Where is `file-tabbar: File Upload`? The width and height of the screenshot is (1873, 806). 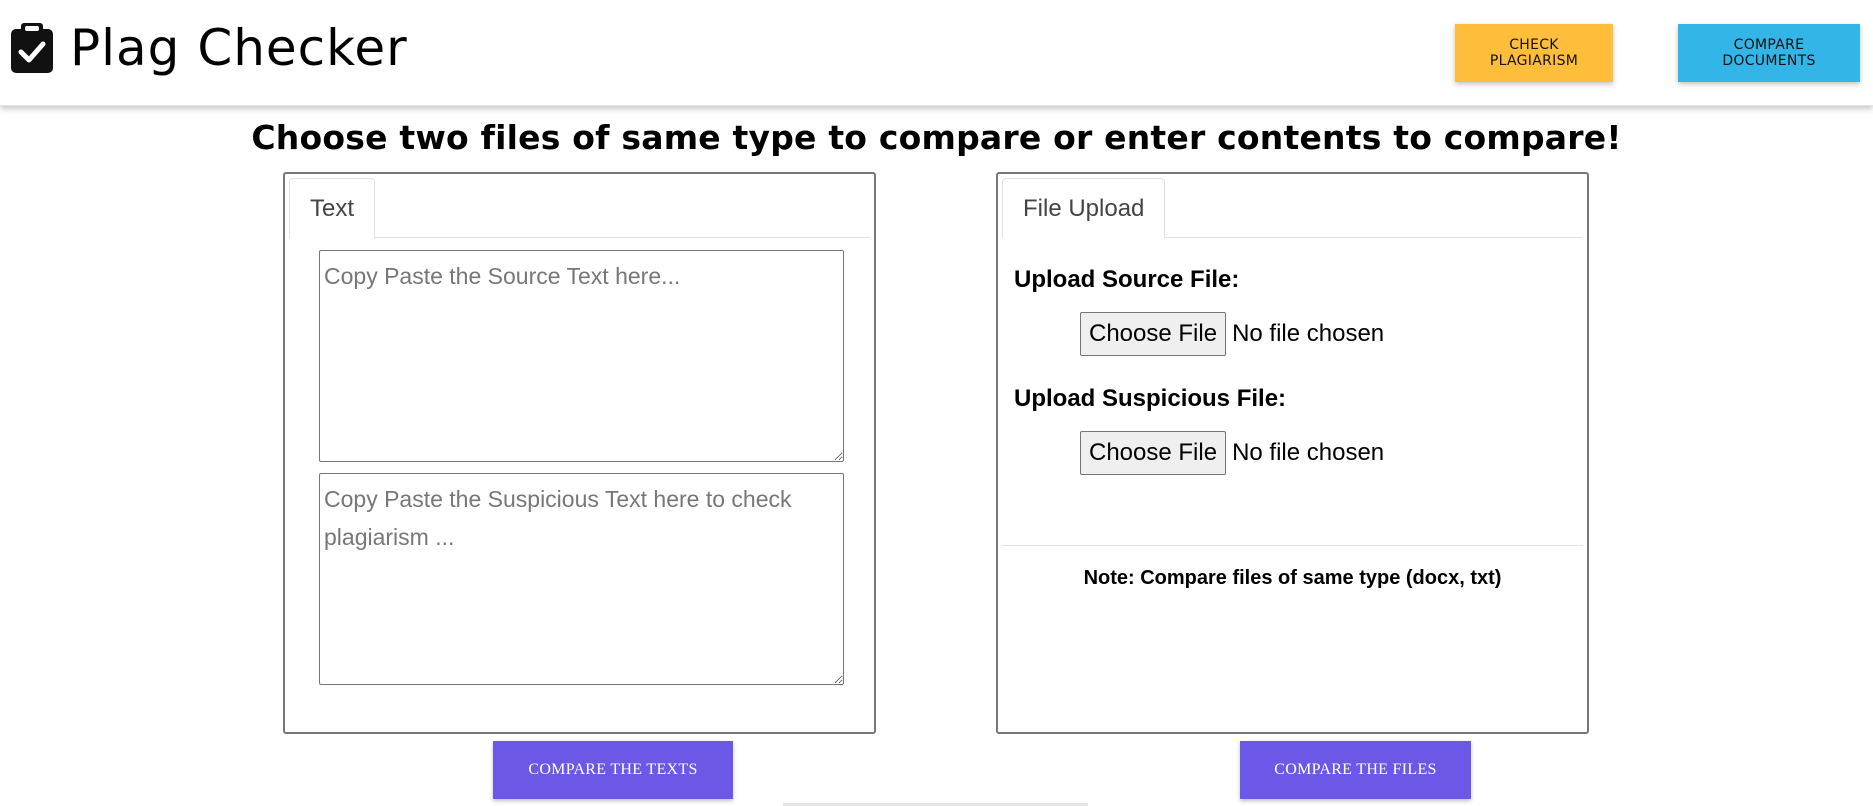
file-tabbar: File Upload is located at coordinates (1292, 208).